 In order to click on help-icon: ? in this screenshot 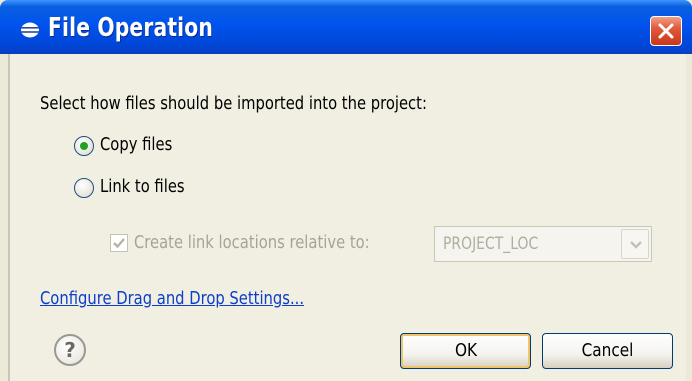, I will do `click(70, 350)`.